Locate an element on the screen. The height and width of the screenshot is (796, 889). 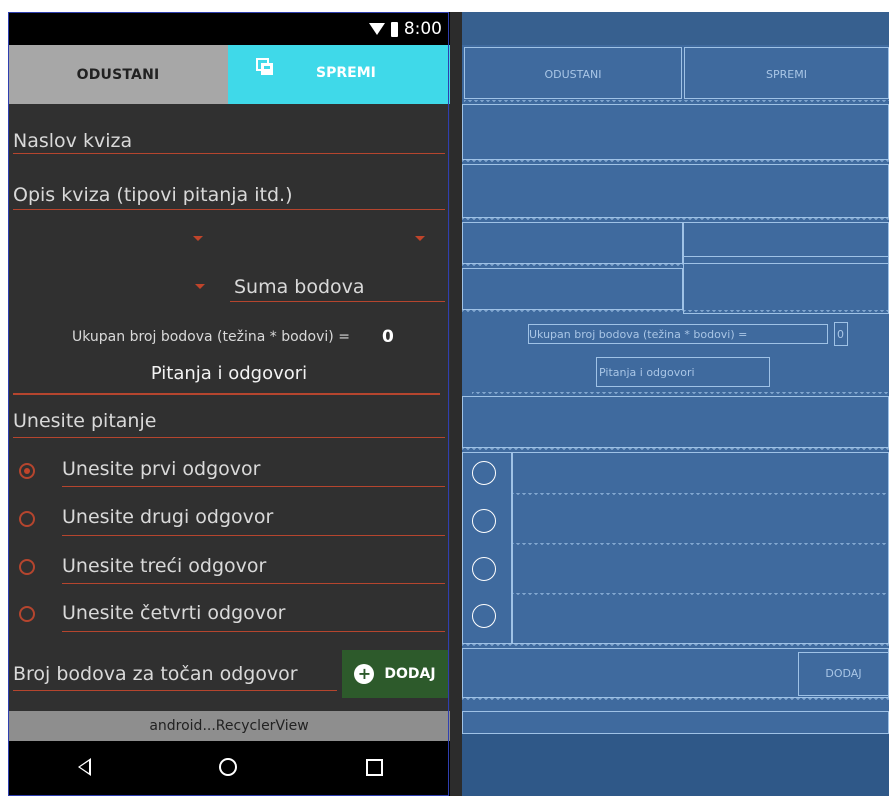
recycler-view-placeholder: android...RecyclerView is located at coordinates (229, 726).